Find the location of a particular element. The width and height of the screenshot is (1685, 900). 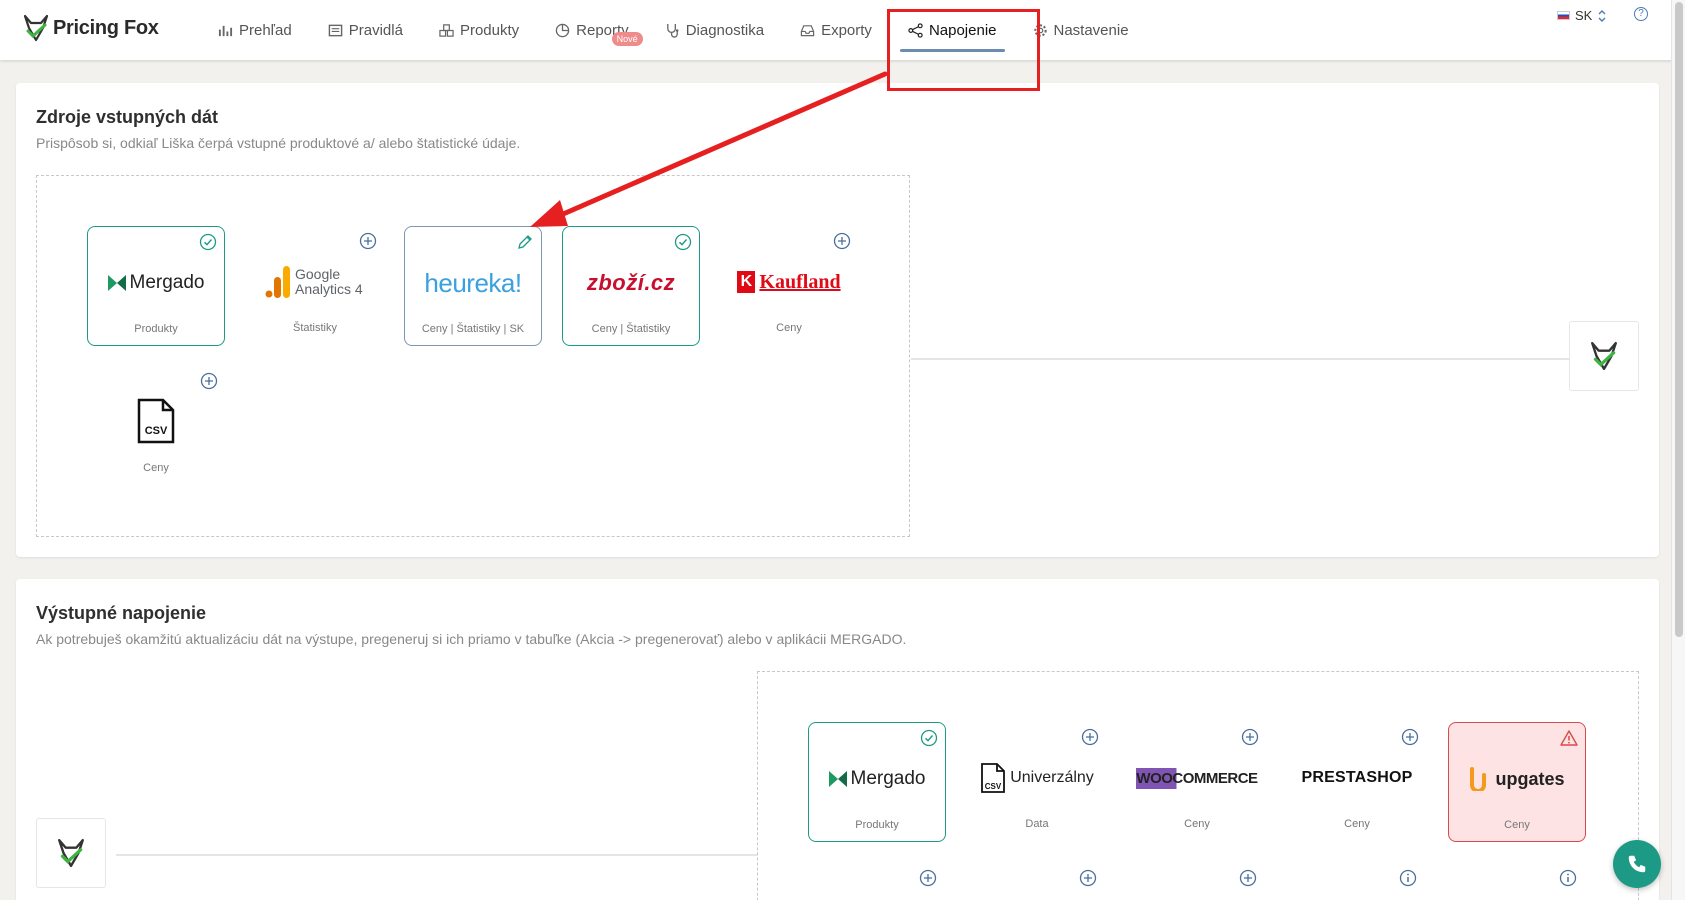

source-tile-mergado: Mergado Produkty is located at coordinates (156, 286).